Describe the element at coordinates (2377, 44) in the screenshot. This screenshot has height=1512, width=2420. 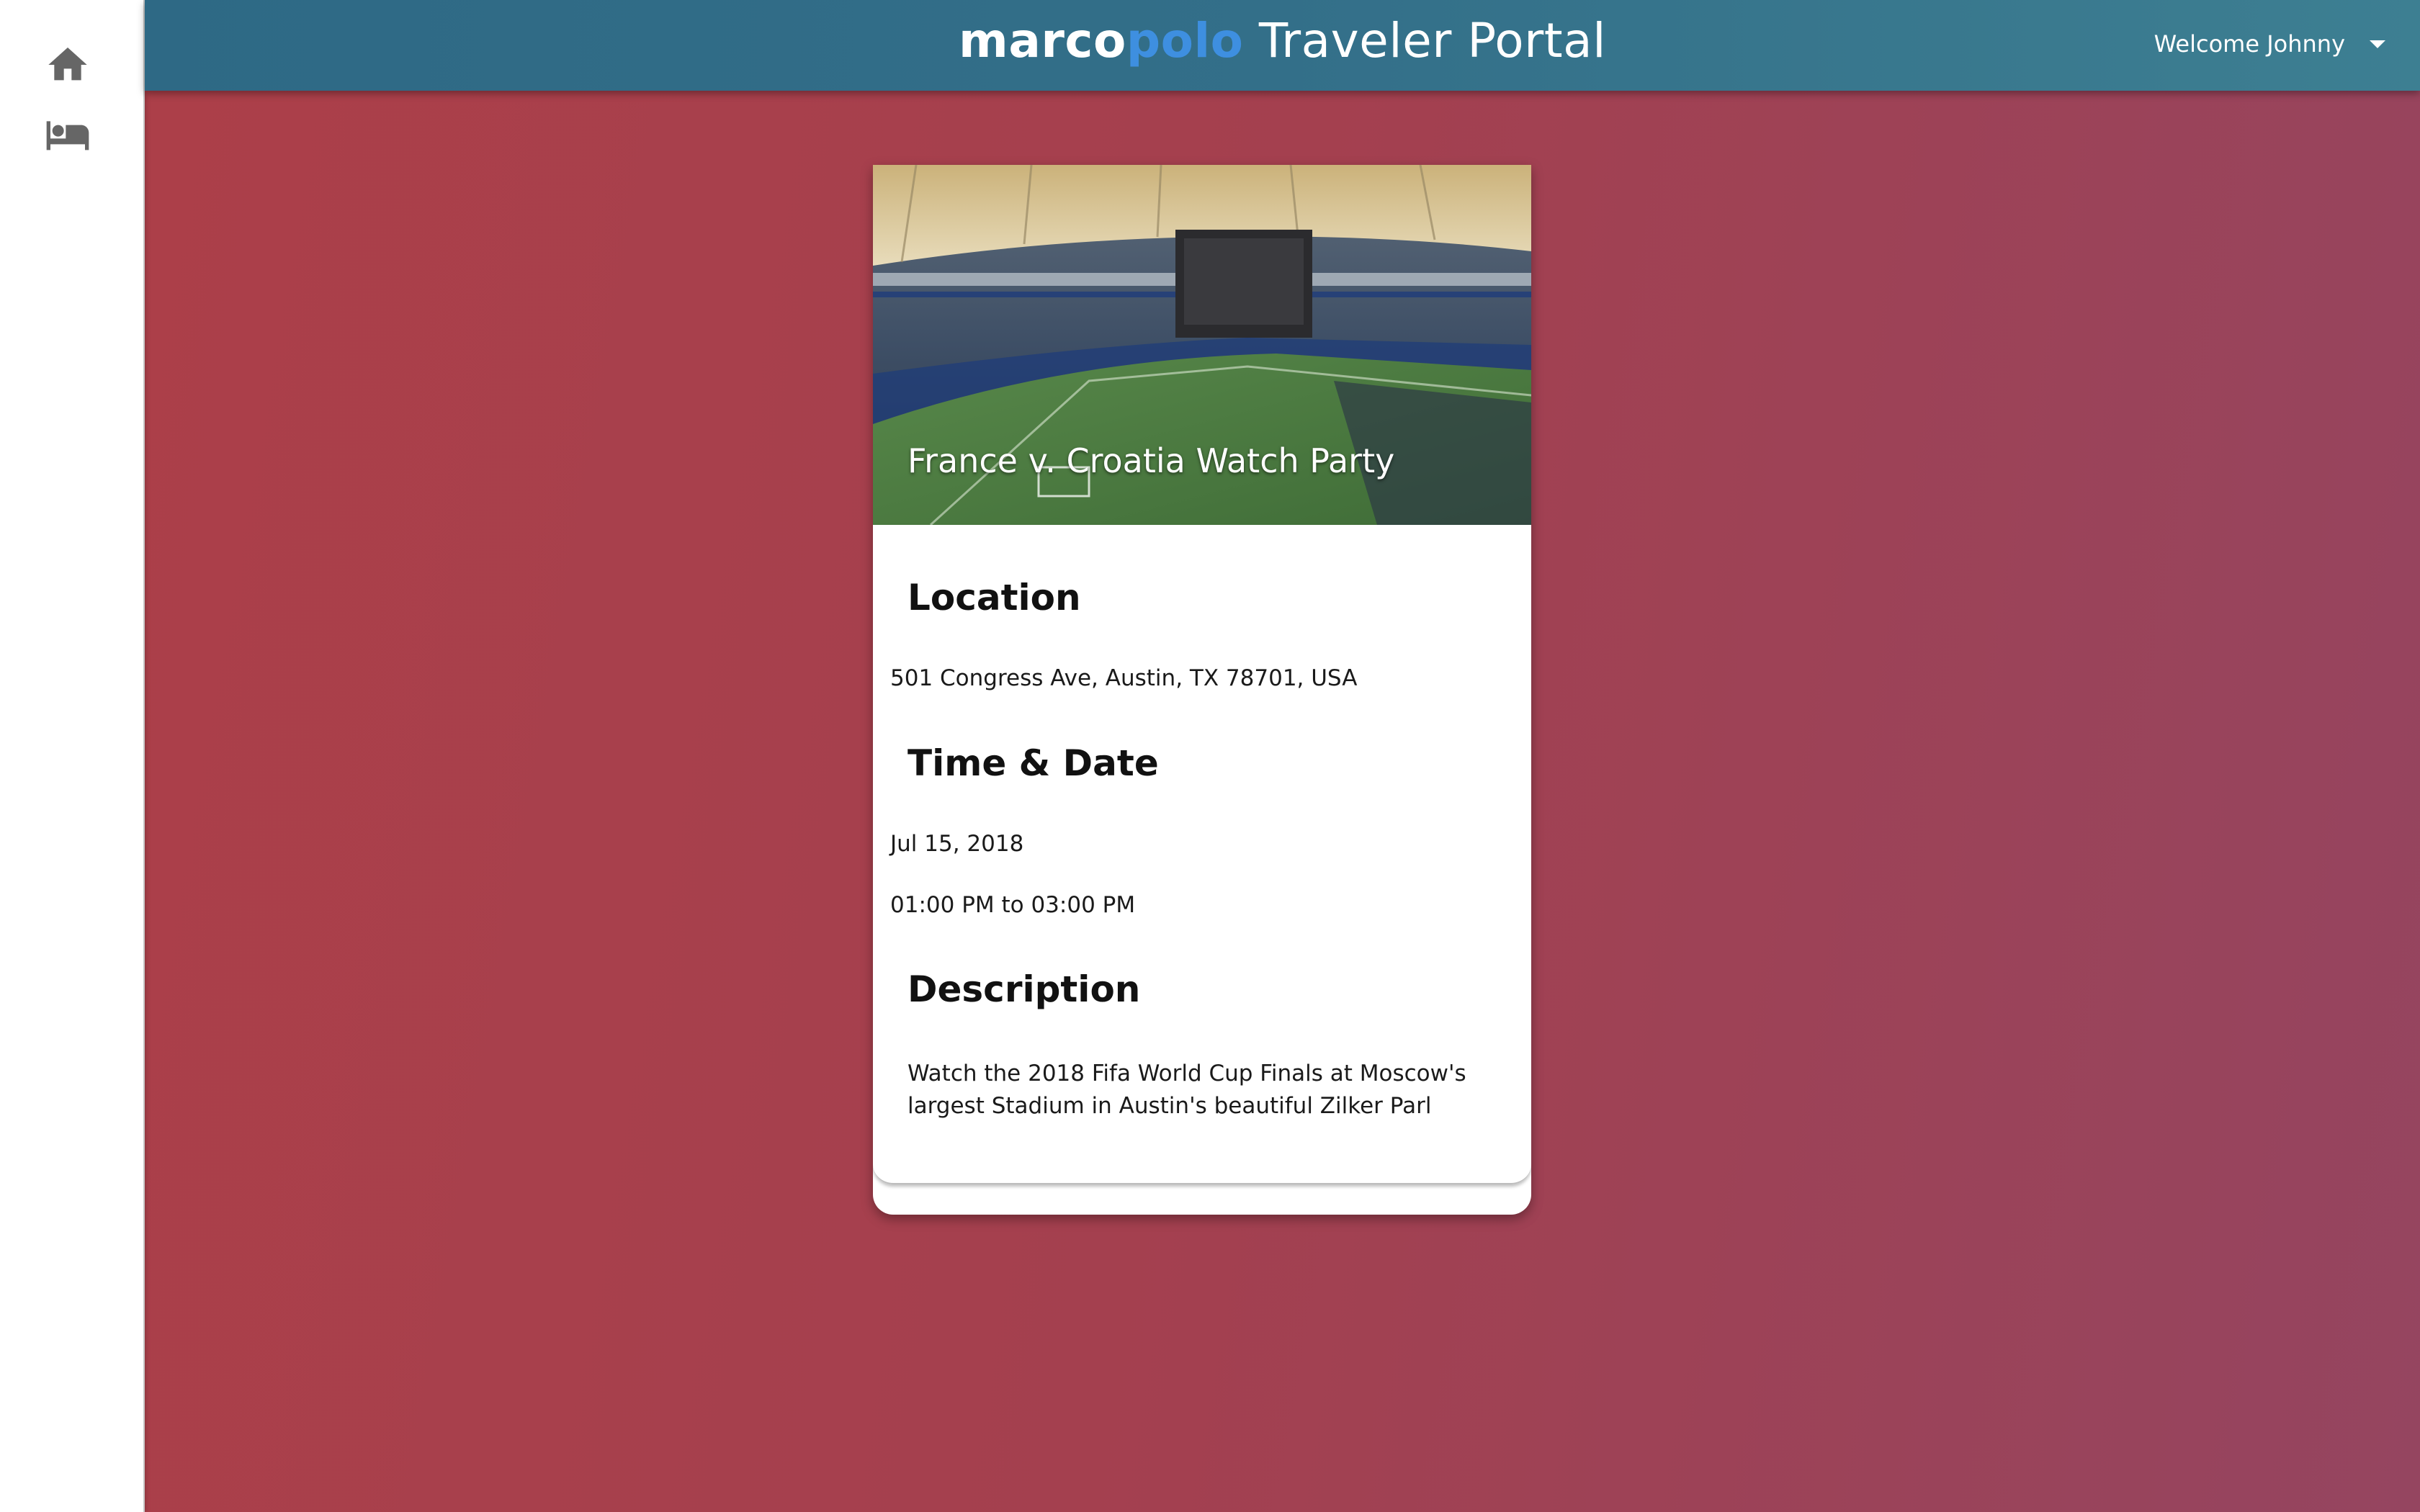
I see `dropdown-caret-icon` at that location.